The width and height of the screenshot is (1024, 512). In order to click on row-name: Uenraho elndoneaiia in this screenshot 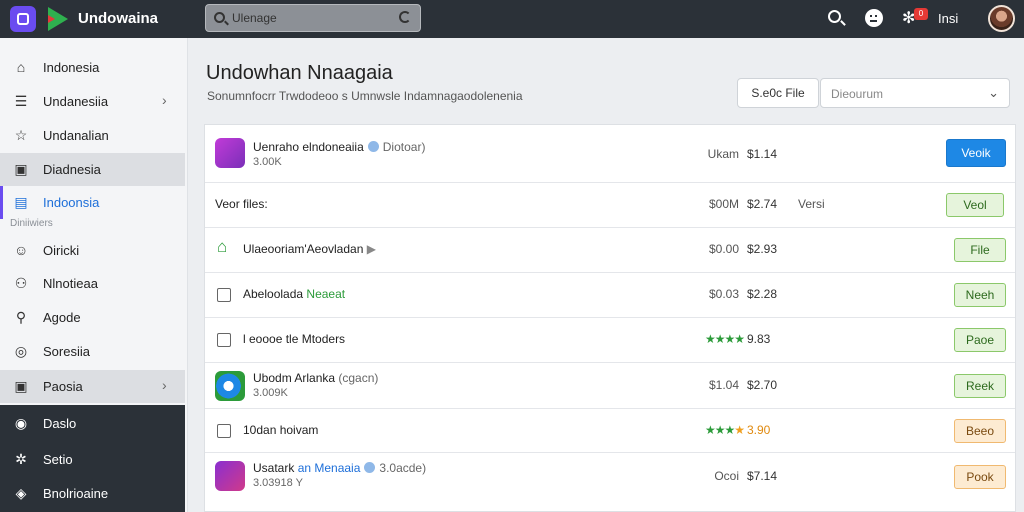, I will do `click(308, 147)`.